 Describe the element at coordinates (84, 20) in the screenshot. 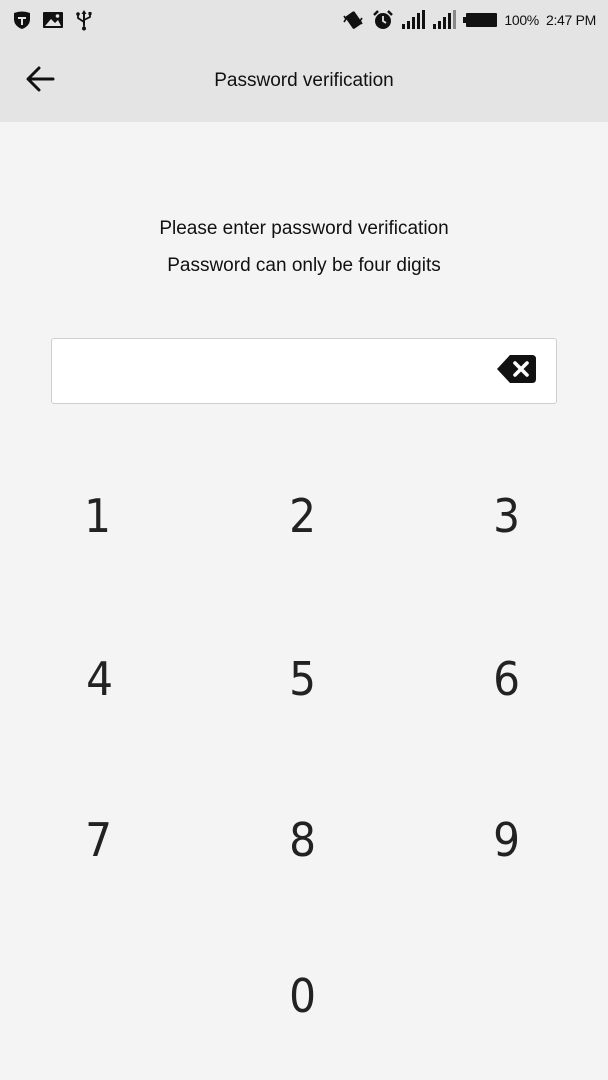

I see `usb-icon` at that location.